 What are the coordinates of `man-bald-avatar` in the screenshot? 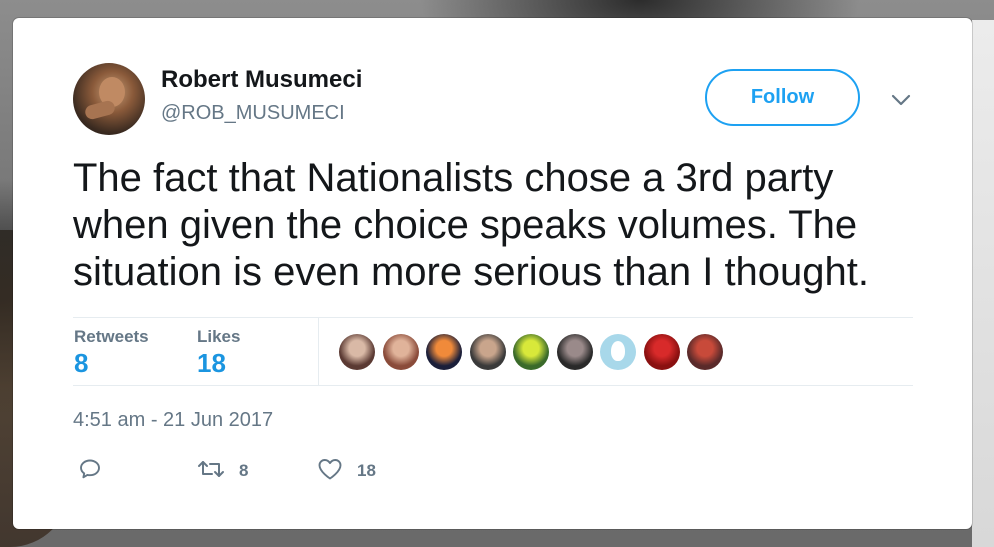 It's located at (487, 352).